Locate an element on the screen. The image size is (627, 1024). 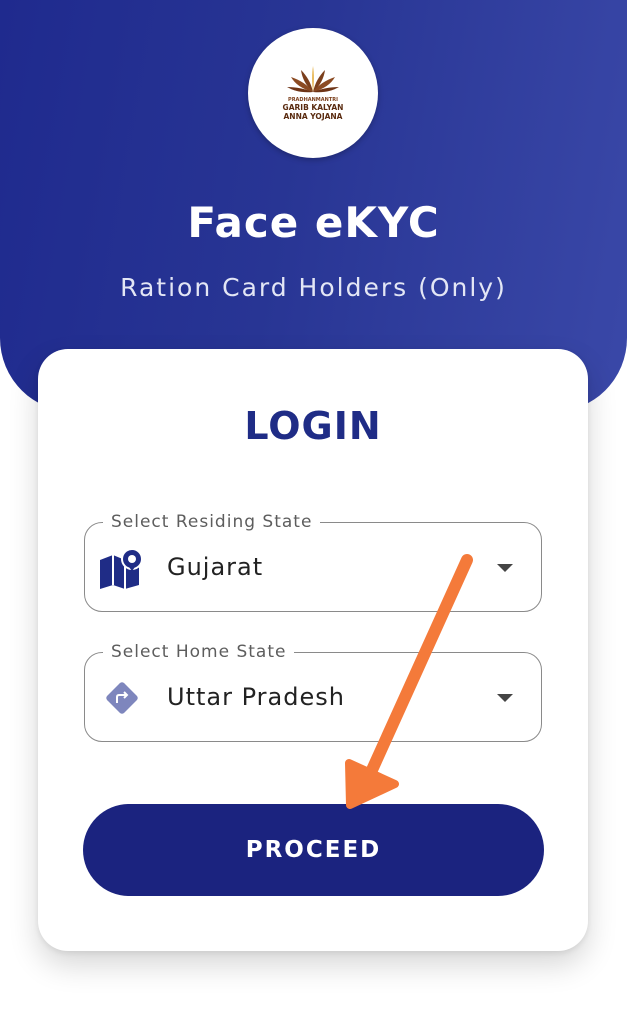
pmgkay-logo: PRADHANMANTRI GARIB KALYAN ANNA YOJANA is located at coordinates (313, 93).